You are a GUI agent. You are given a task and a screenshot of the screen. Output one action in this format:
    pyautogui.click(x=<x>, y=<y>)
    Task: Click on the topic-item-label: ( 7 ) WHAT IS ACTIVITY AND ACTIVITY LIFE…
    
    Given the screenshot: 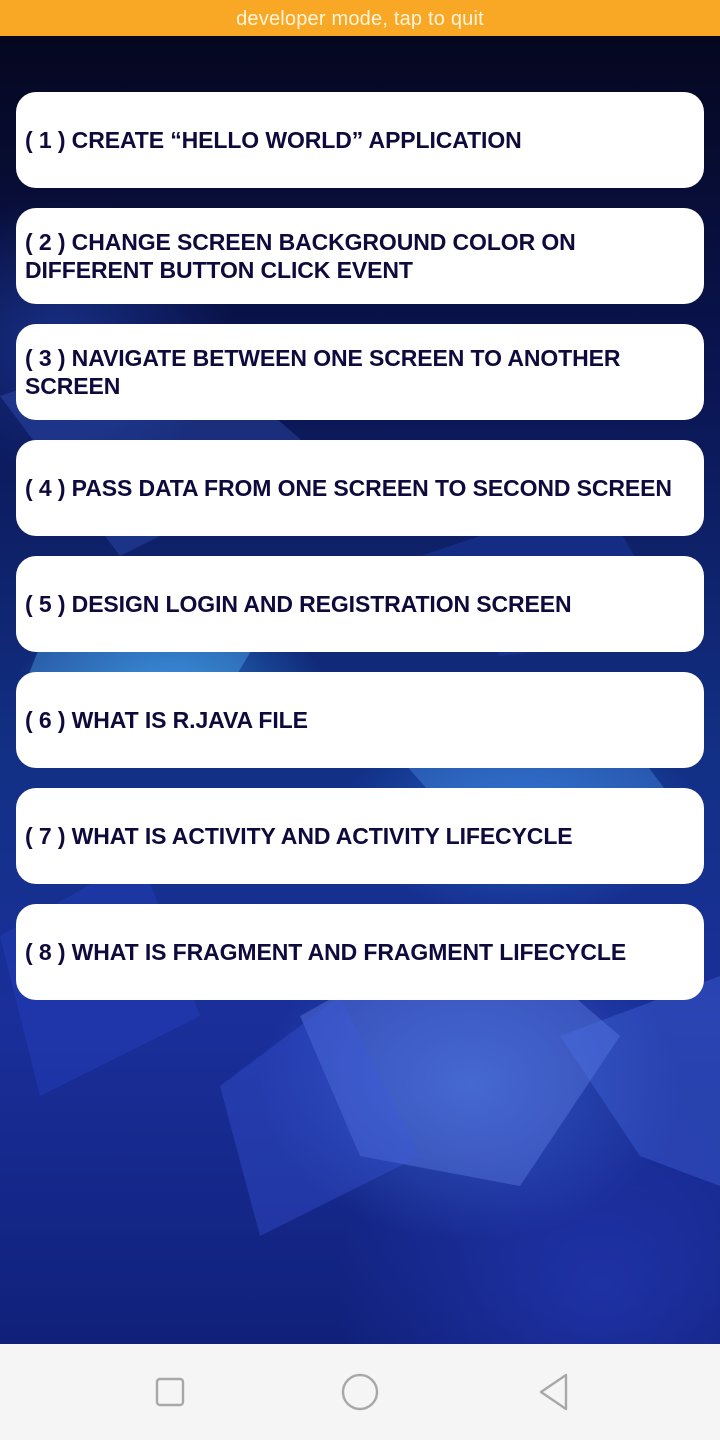 What is the action you would take?
    pyautogui.click(x=299, y=836)
    